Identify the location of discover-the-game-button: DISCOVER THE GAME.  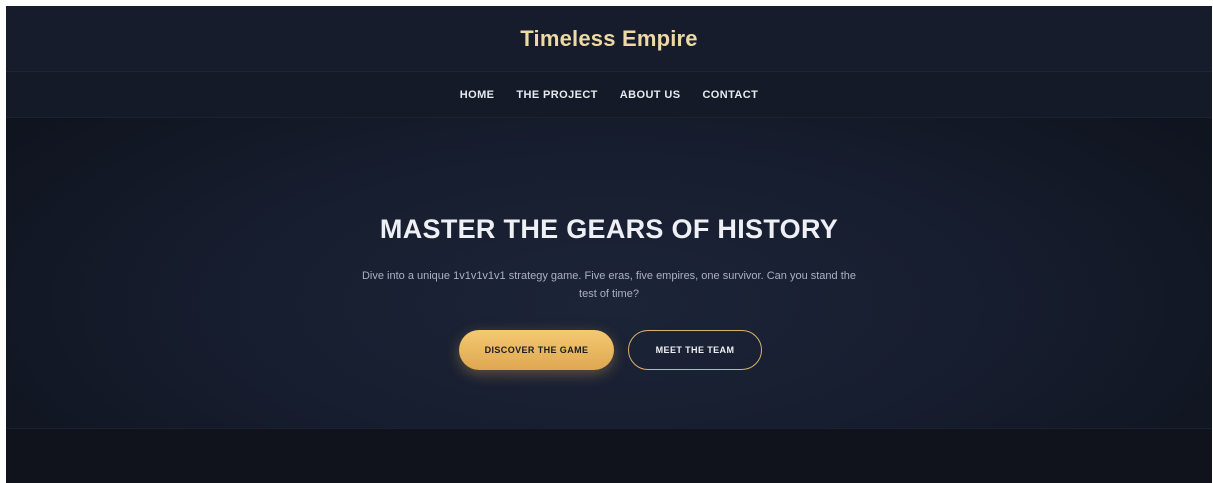
(536, 350).